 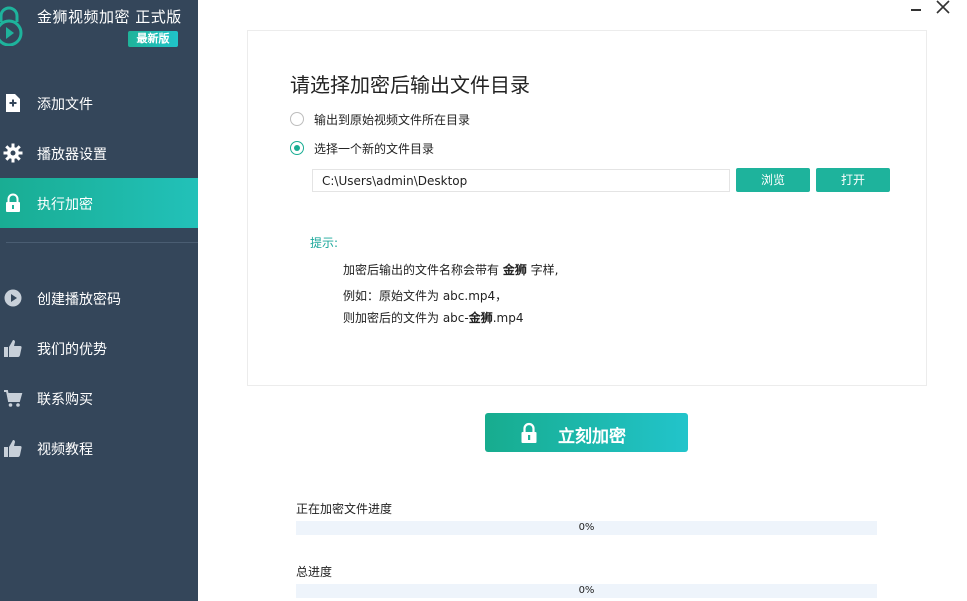 I want to click on sidebar-item-label: 添加文件, so click(x=65, y=105).